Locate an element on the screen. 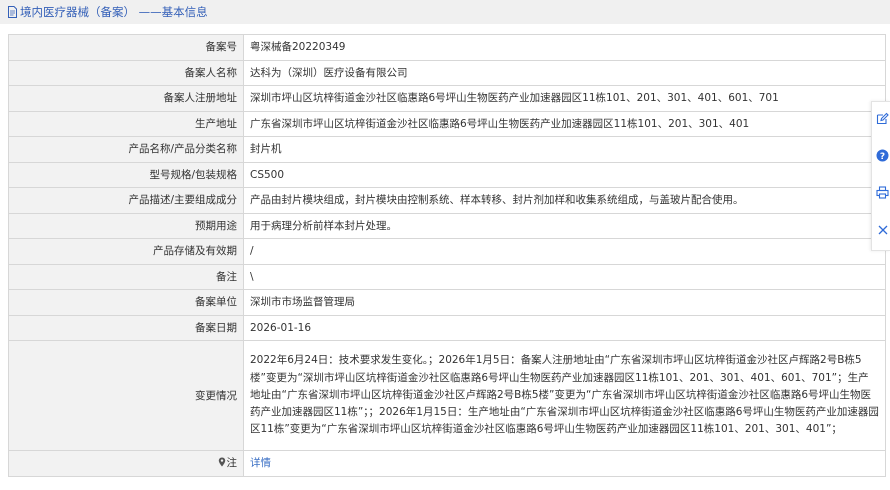  close-icon is located at coordinates (882, 229).